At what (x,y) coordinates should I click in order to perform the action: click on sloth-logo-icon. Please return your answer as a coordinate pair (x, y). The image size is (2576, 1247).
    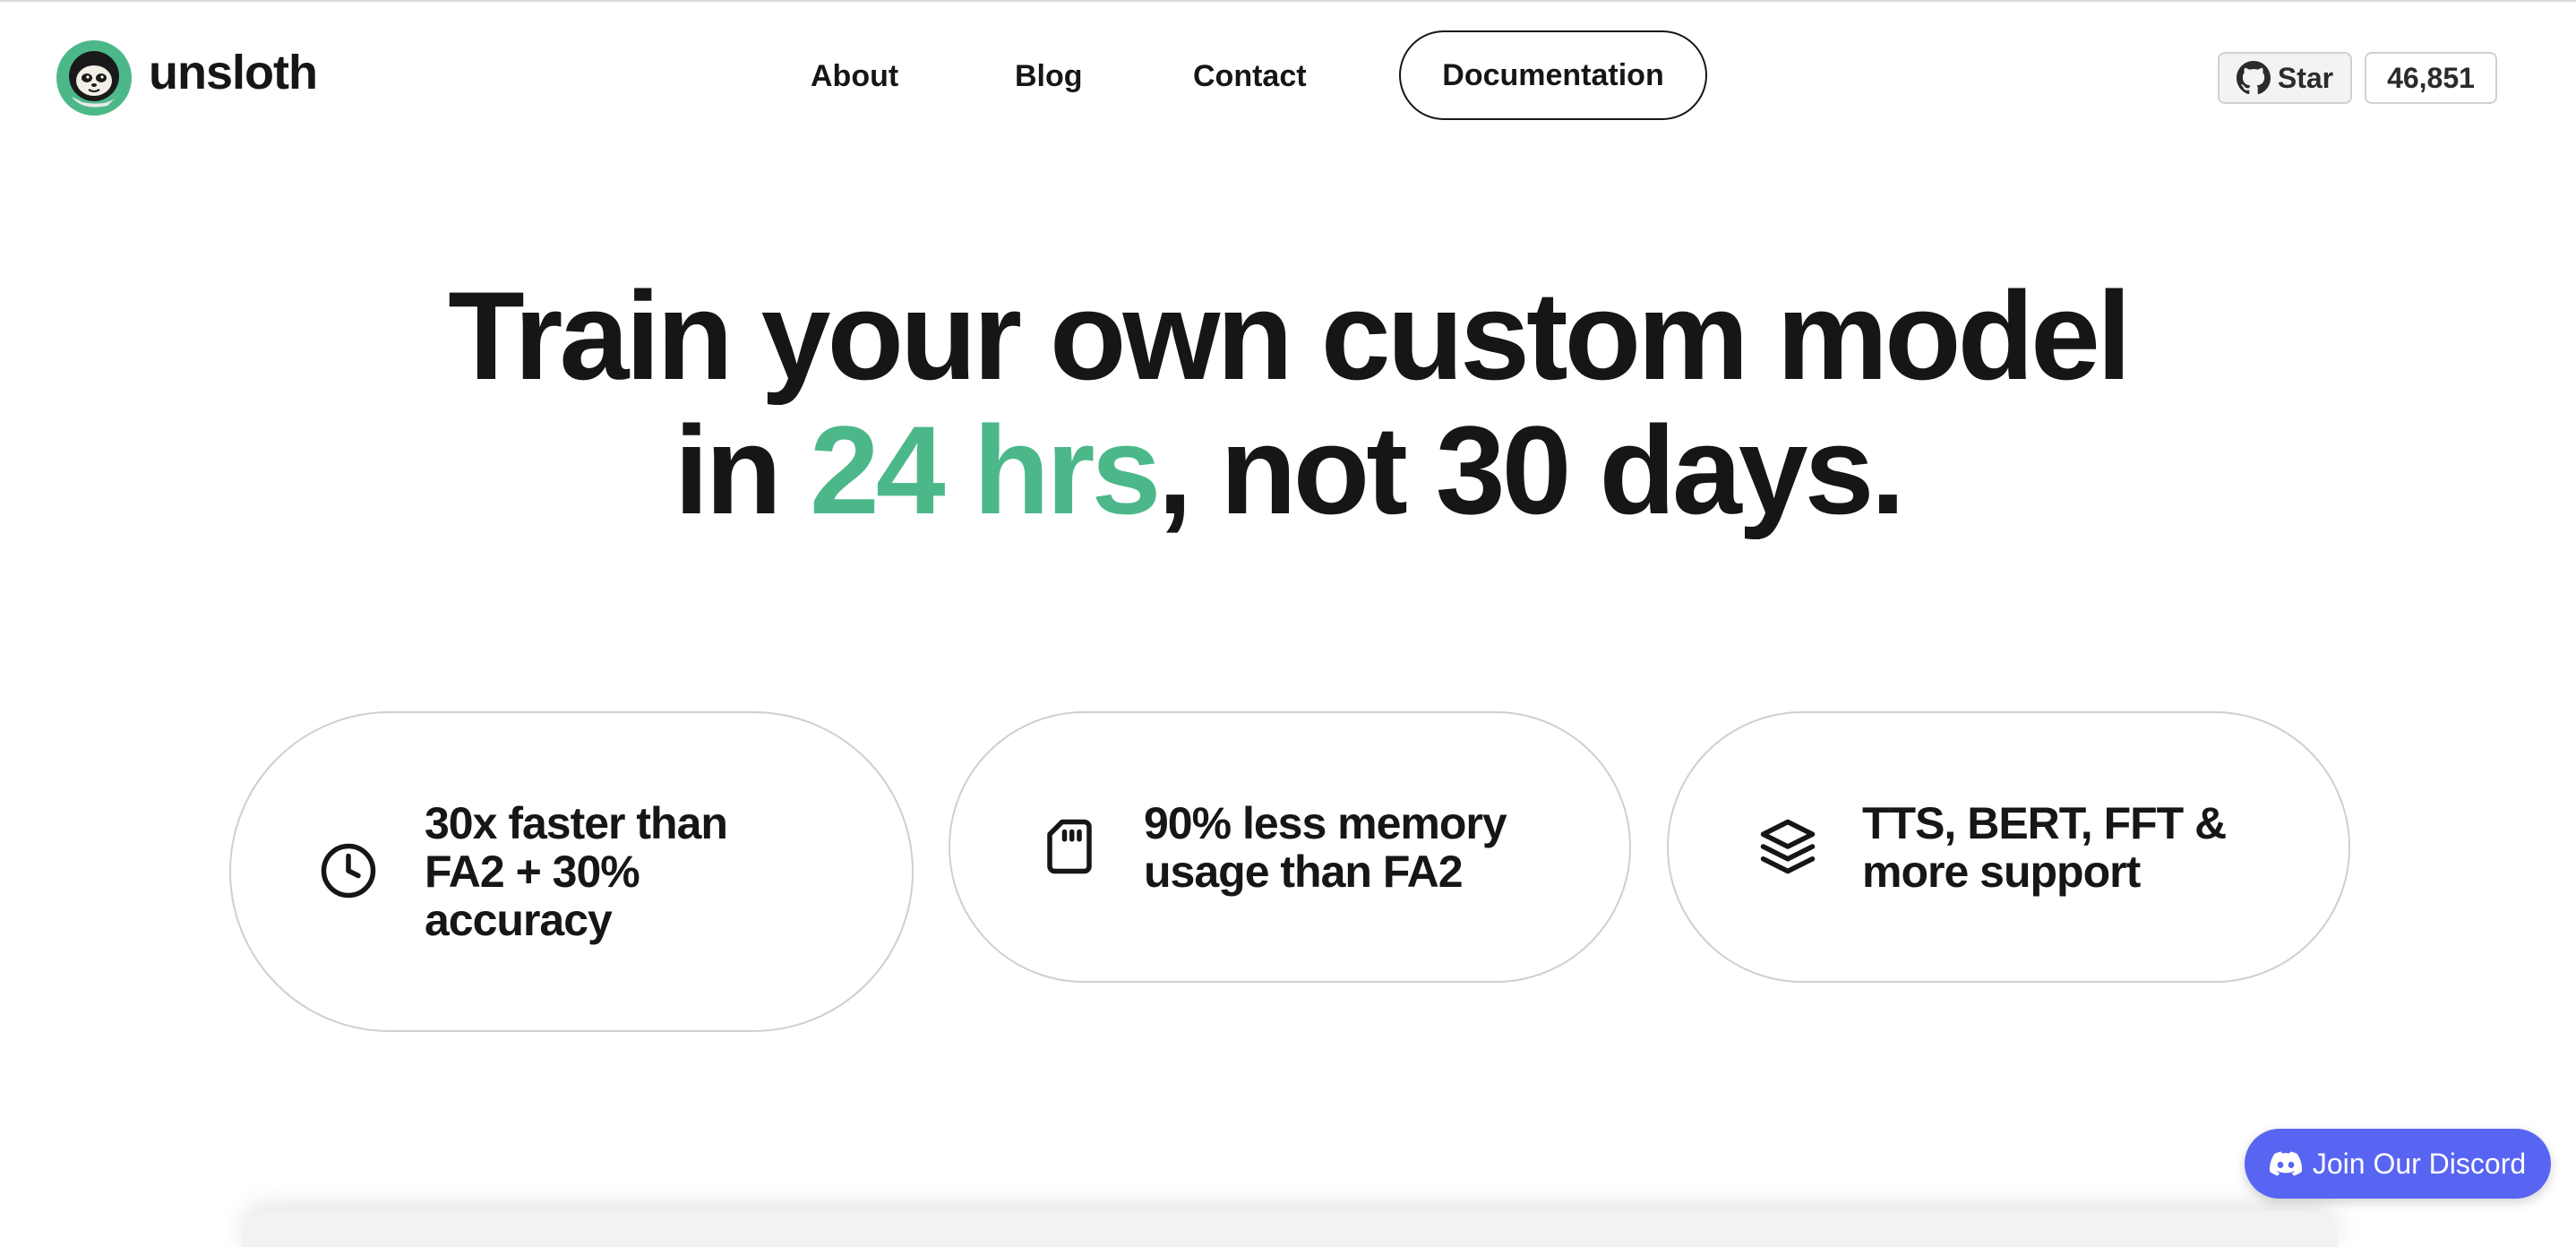
    Looking at the image, I should click on (94, 78).